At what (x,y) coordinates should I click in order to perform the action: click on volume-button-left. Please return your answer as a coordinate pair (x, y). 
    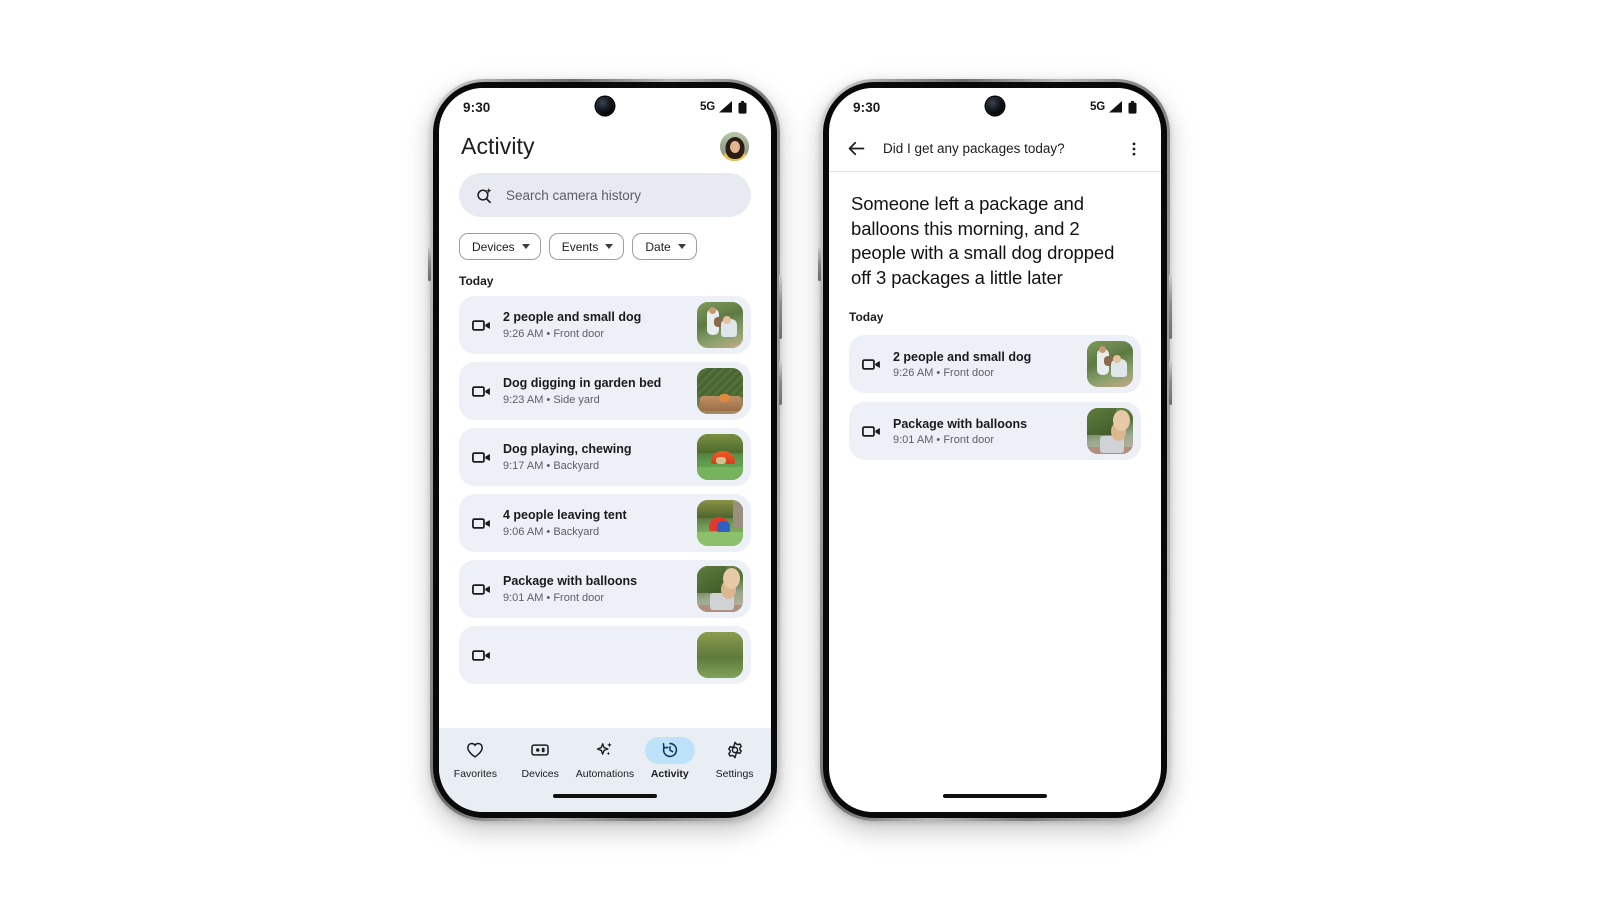
    Looking at the image, I should click on (780, 307).